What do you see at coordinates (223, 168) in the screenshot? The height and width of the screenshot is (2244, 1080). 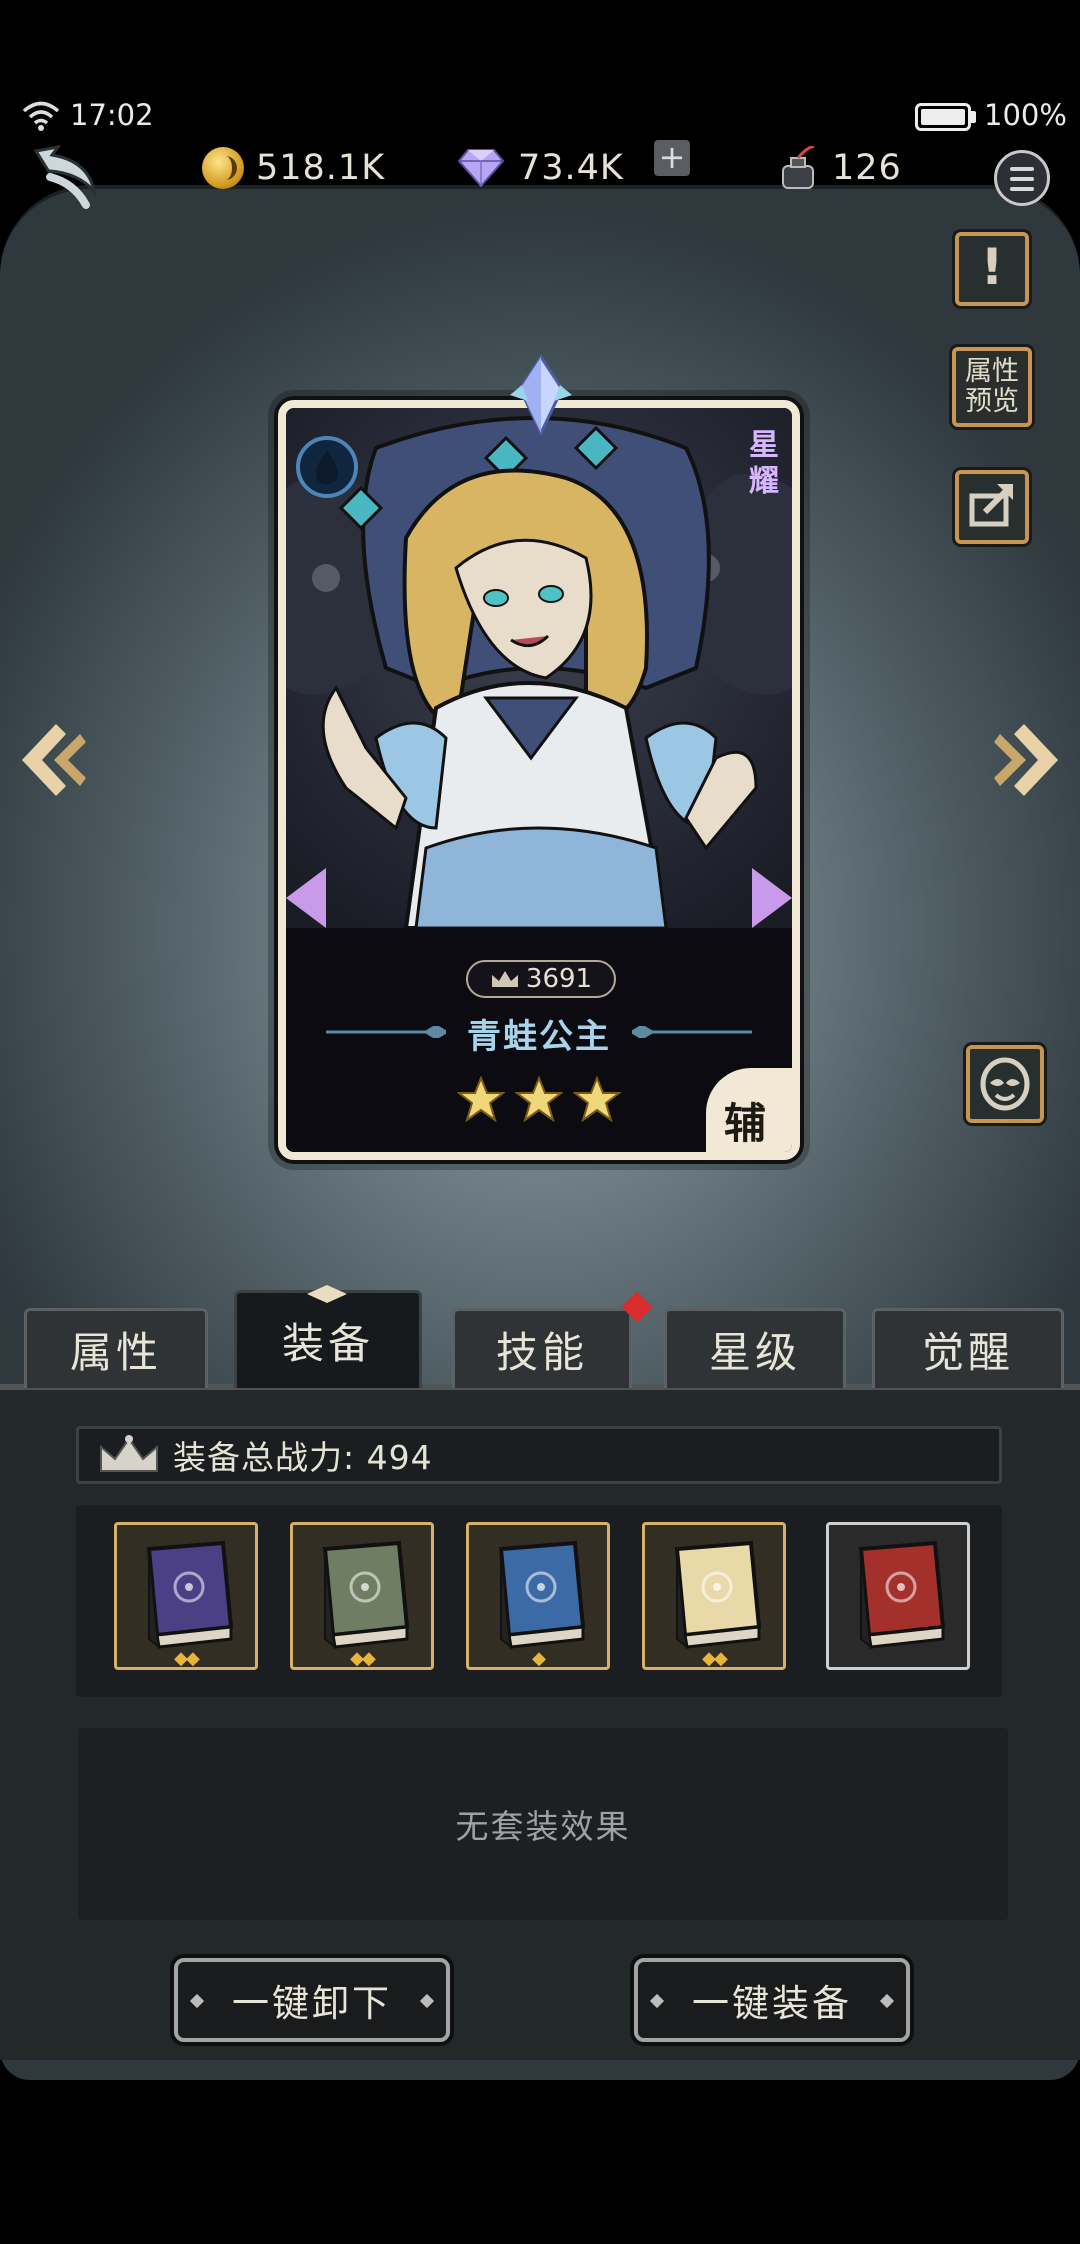 I see `moon-coin-icon` at bounding box center [223, 168].